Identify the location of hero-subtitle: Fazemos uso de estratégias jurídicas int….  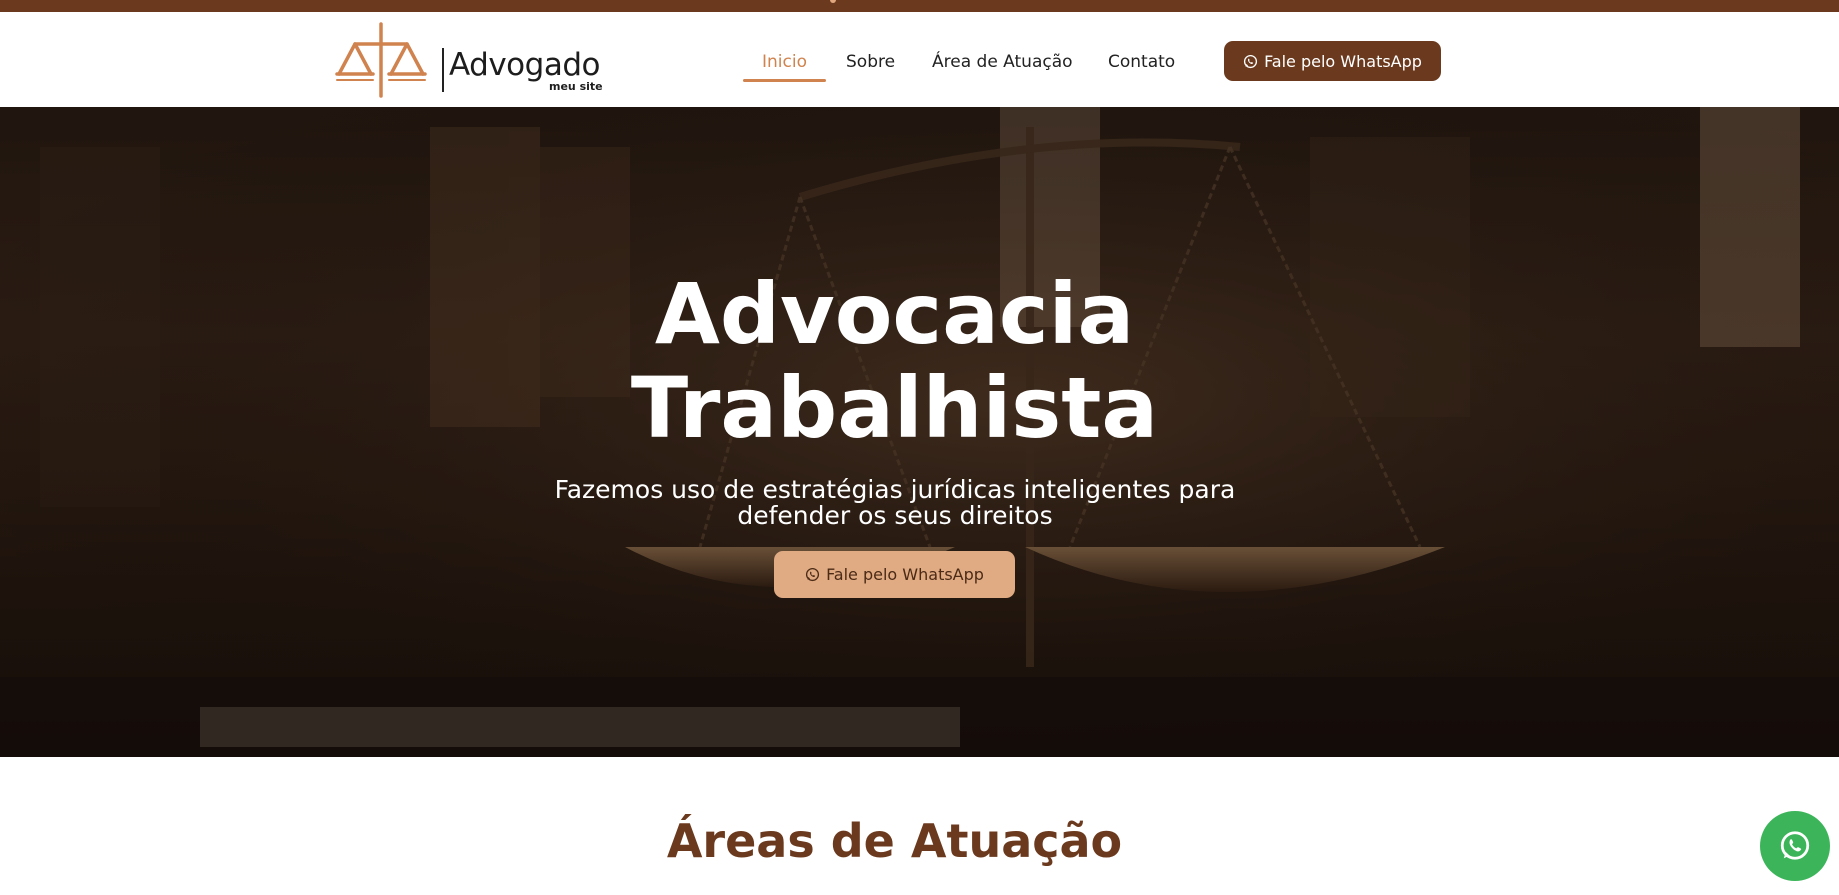
(895, 503).